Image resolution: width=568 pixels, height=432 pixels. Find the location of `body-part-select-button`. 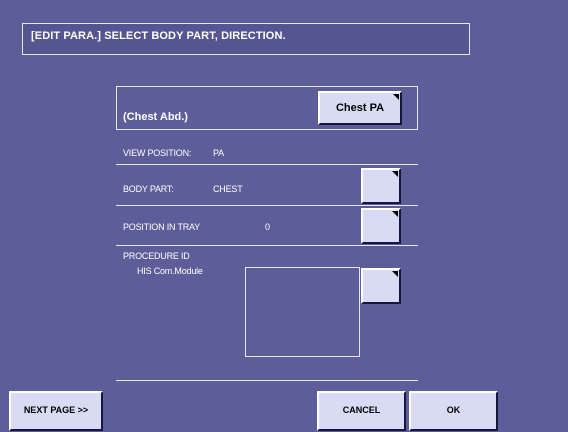

body-part-select-button is located at coordinates (381, 186).